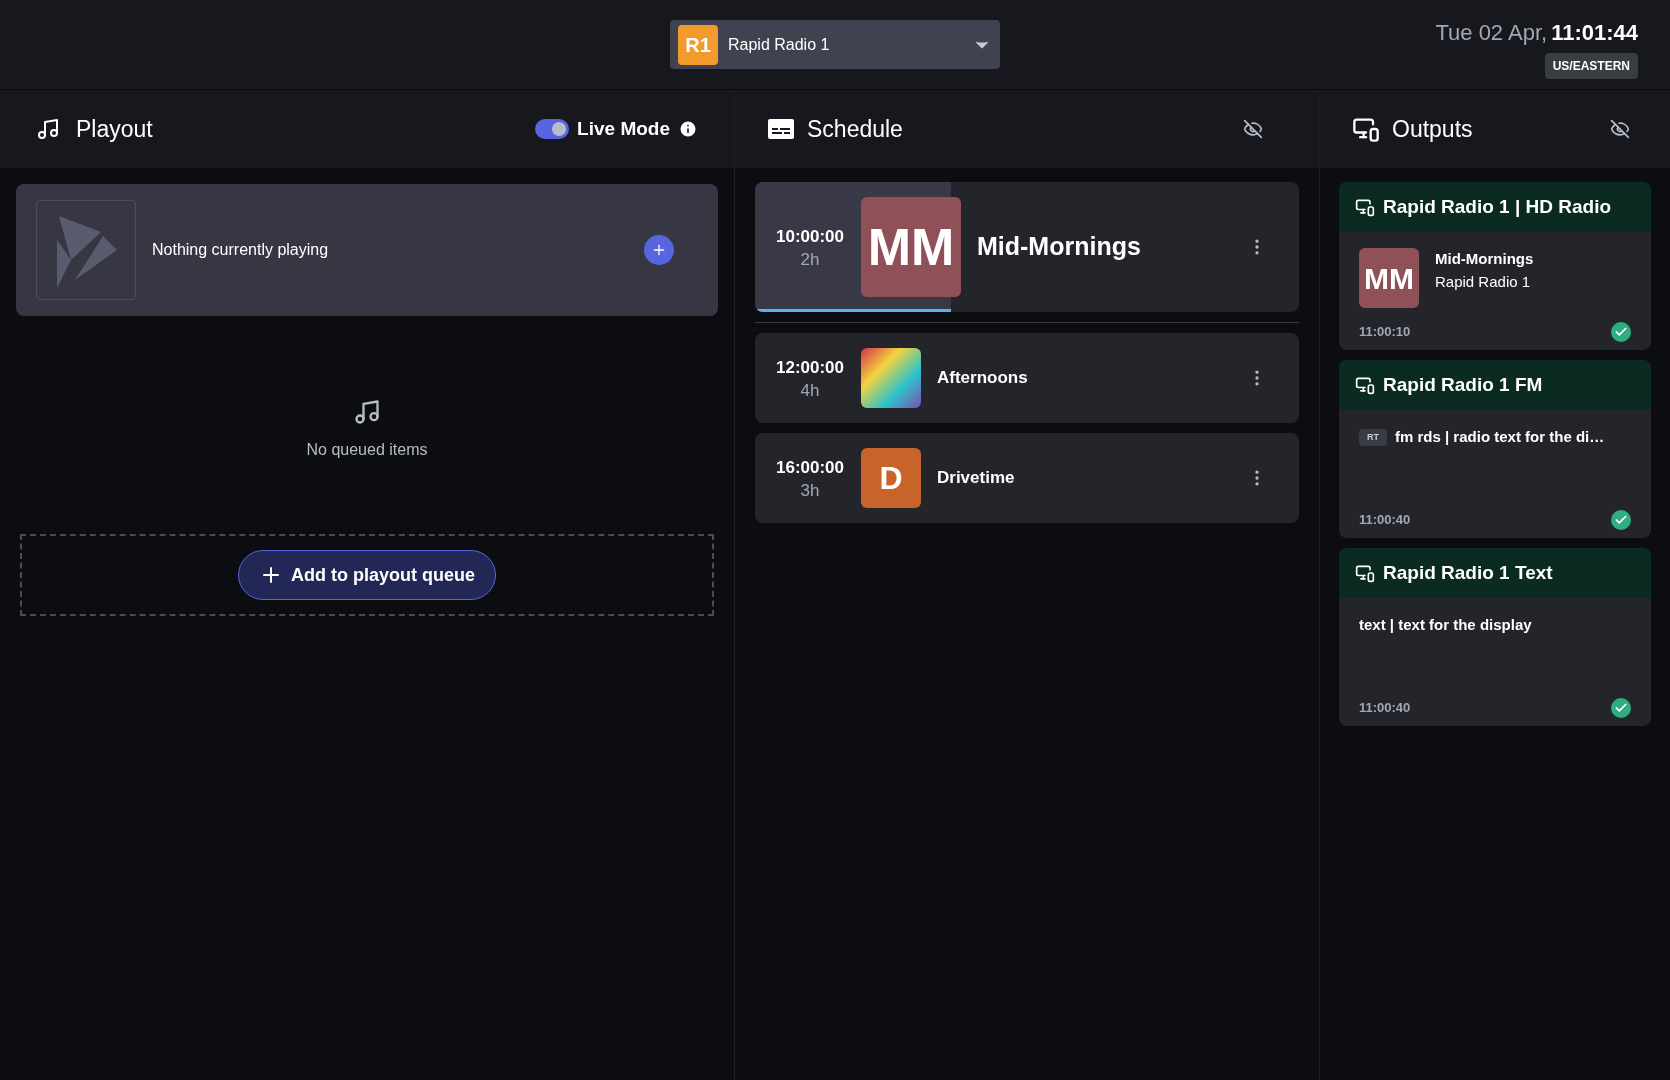  I want to click on schedule-item: 12:00:00 4h Afternoons, so click(1027, 378).